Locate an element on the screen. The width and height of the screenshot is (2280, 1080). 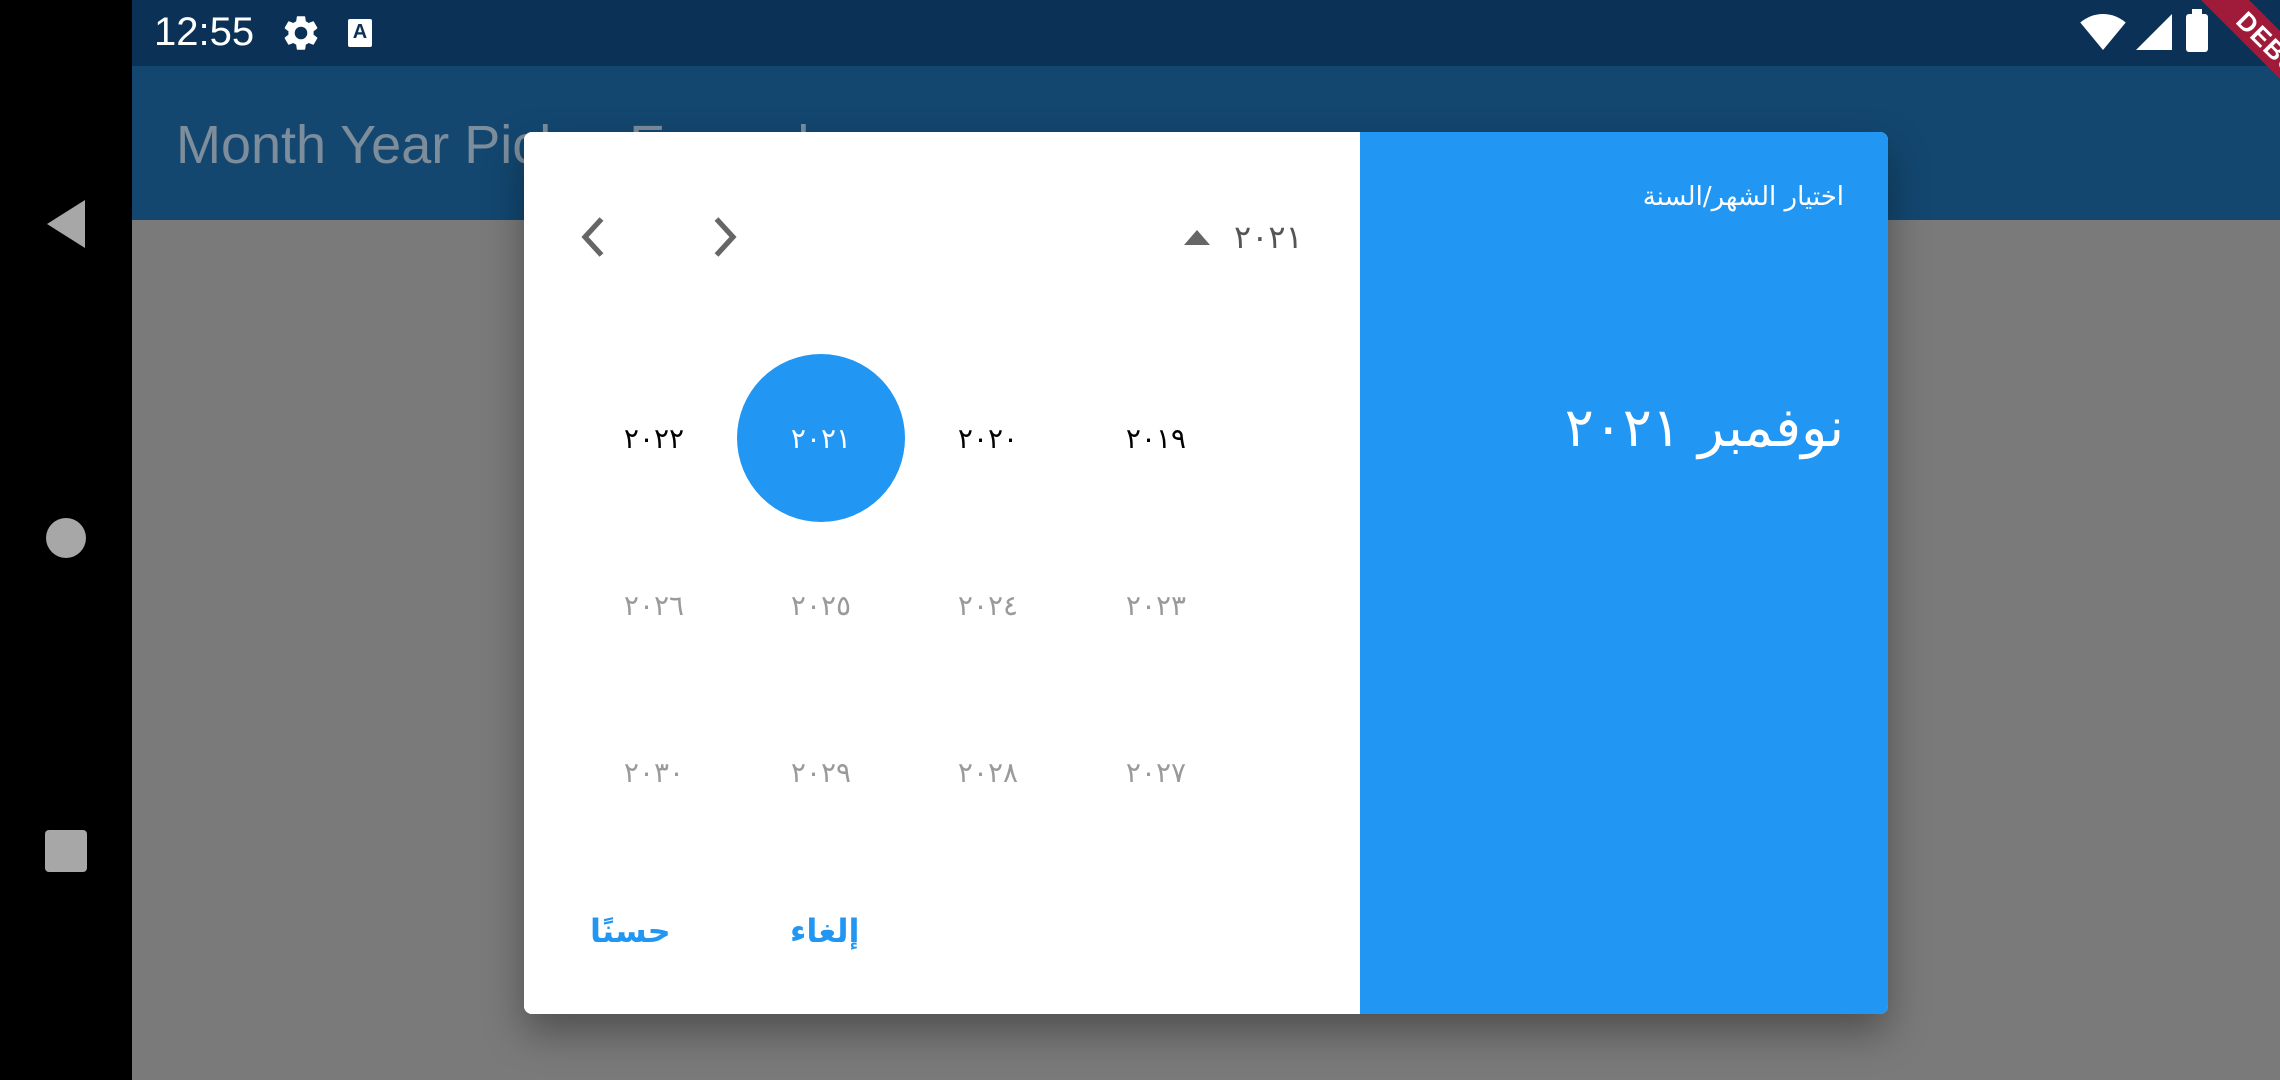
back-button is located at coordinates (66, 224).